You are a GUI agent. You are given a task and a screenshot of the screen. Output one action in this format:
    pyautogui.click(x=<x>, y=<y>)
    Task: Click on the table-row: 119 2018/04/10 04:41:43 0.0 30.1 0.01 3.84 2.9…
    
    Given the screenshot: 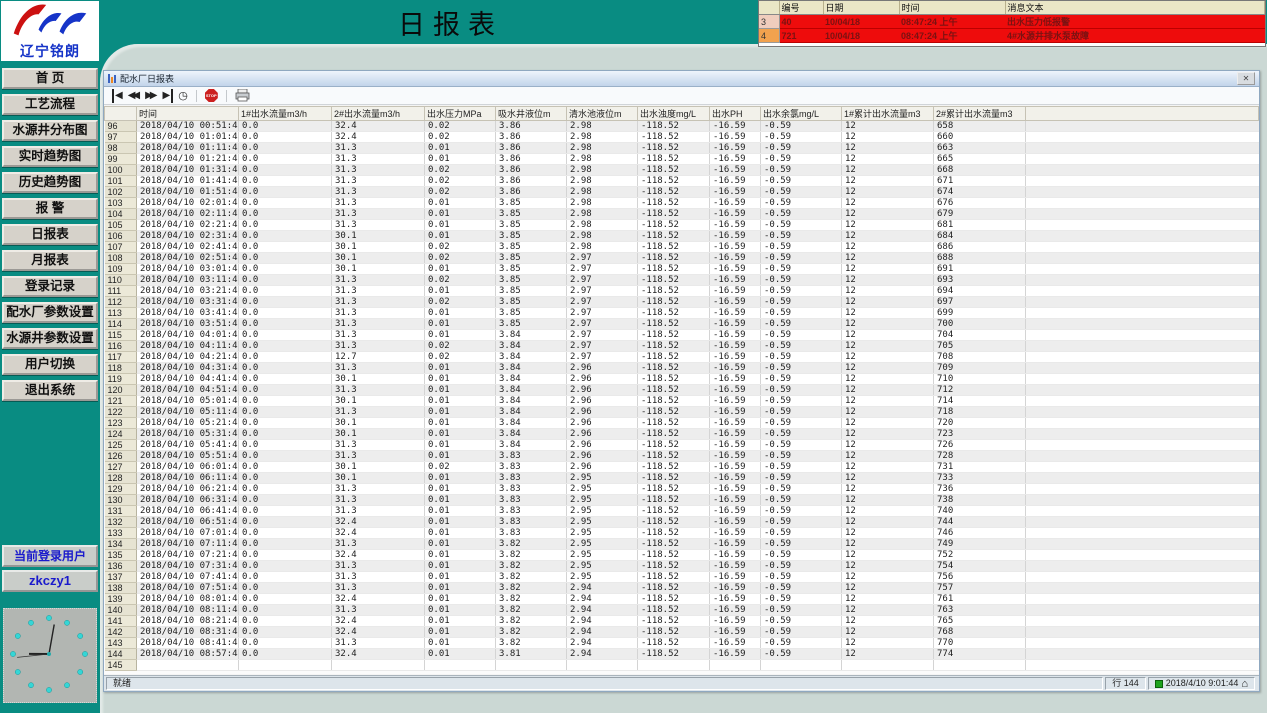 What is the action you would take?
    pyautogui.click(x=681, y=379)
    